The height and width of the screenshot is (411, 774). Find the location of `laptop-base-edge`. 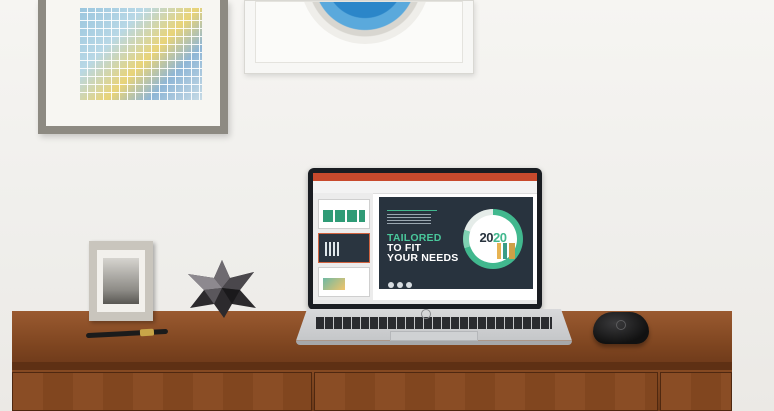

laptop-base-edge is located at coordinates (434, 343).